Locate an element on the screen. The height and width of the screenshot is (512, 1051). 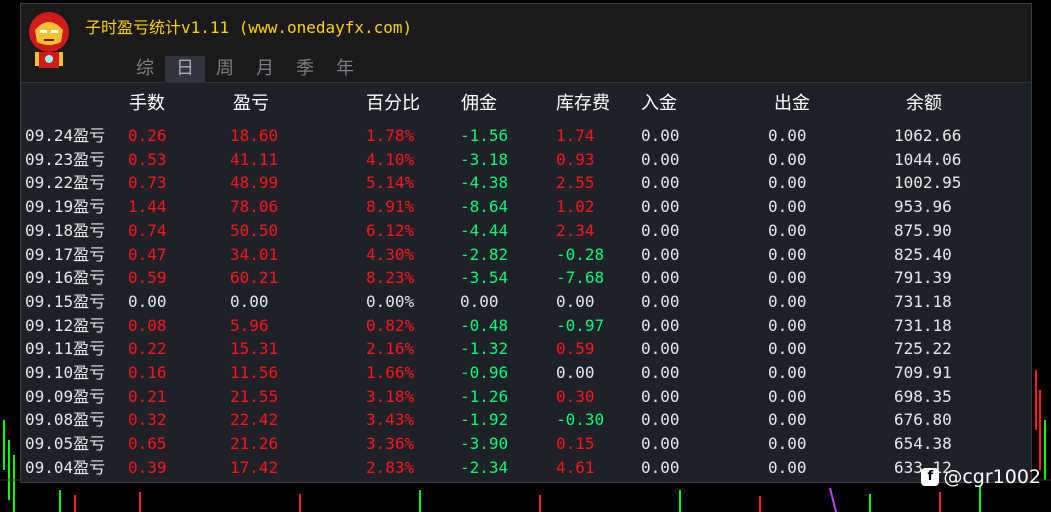
column-header-commission: 佣金 is located at coordinates (479, 103).